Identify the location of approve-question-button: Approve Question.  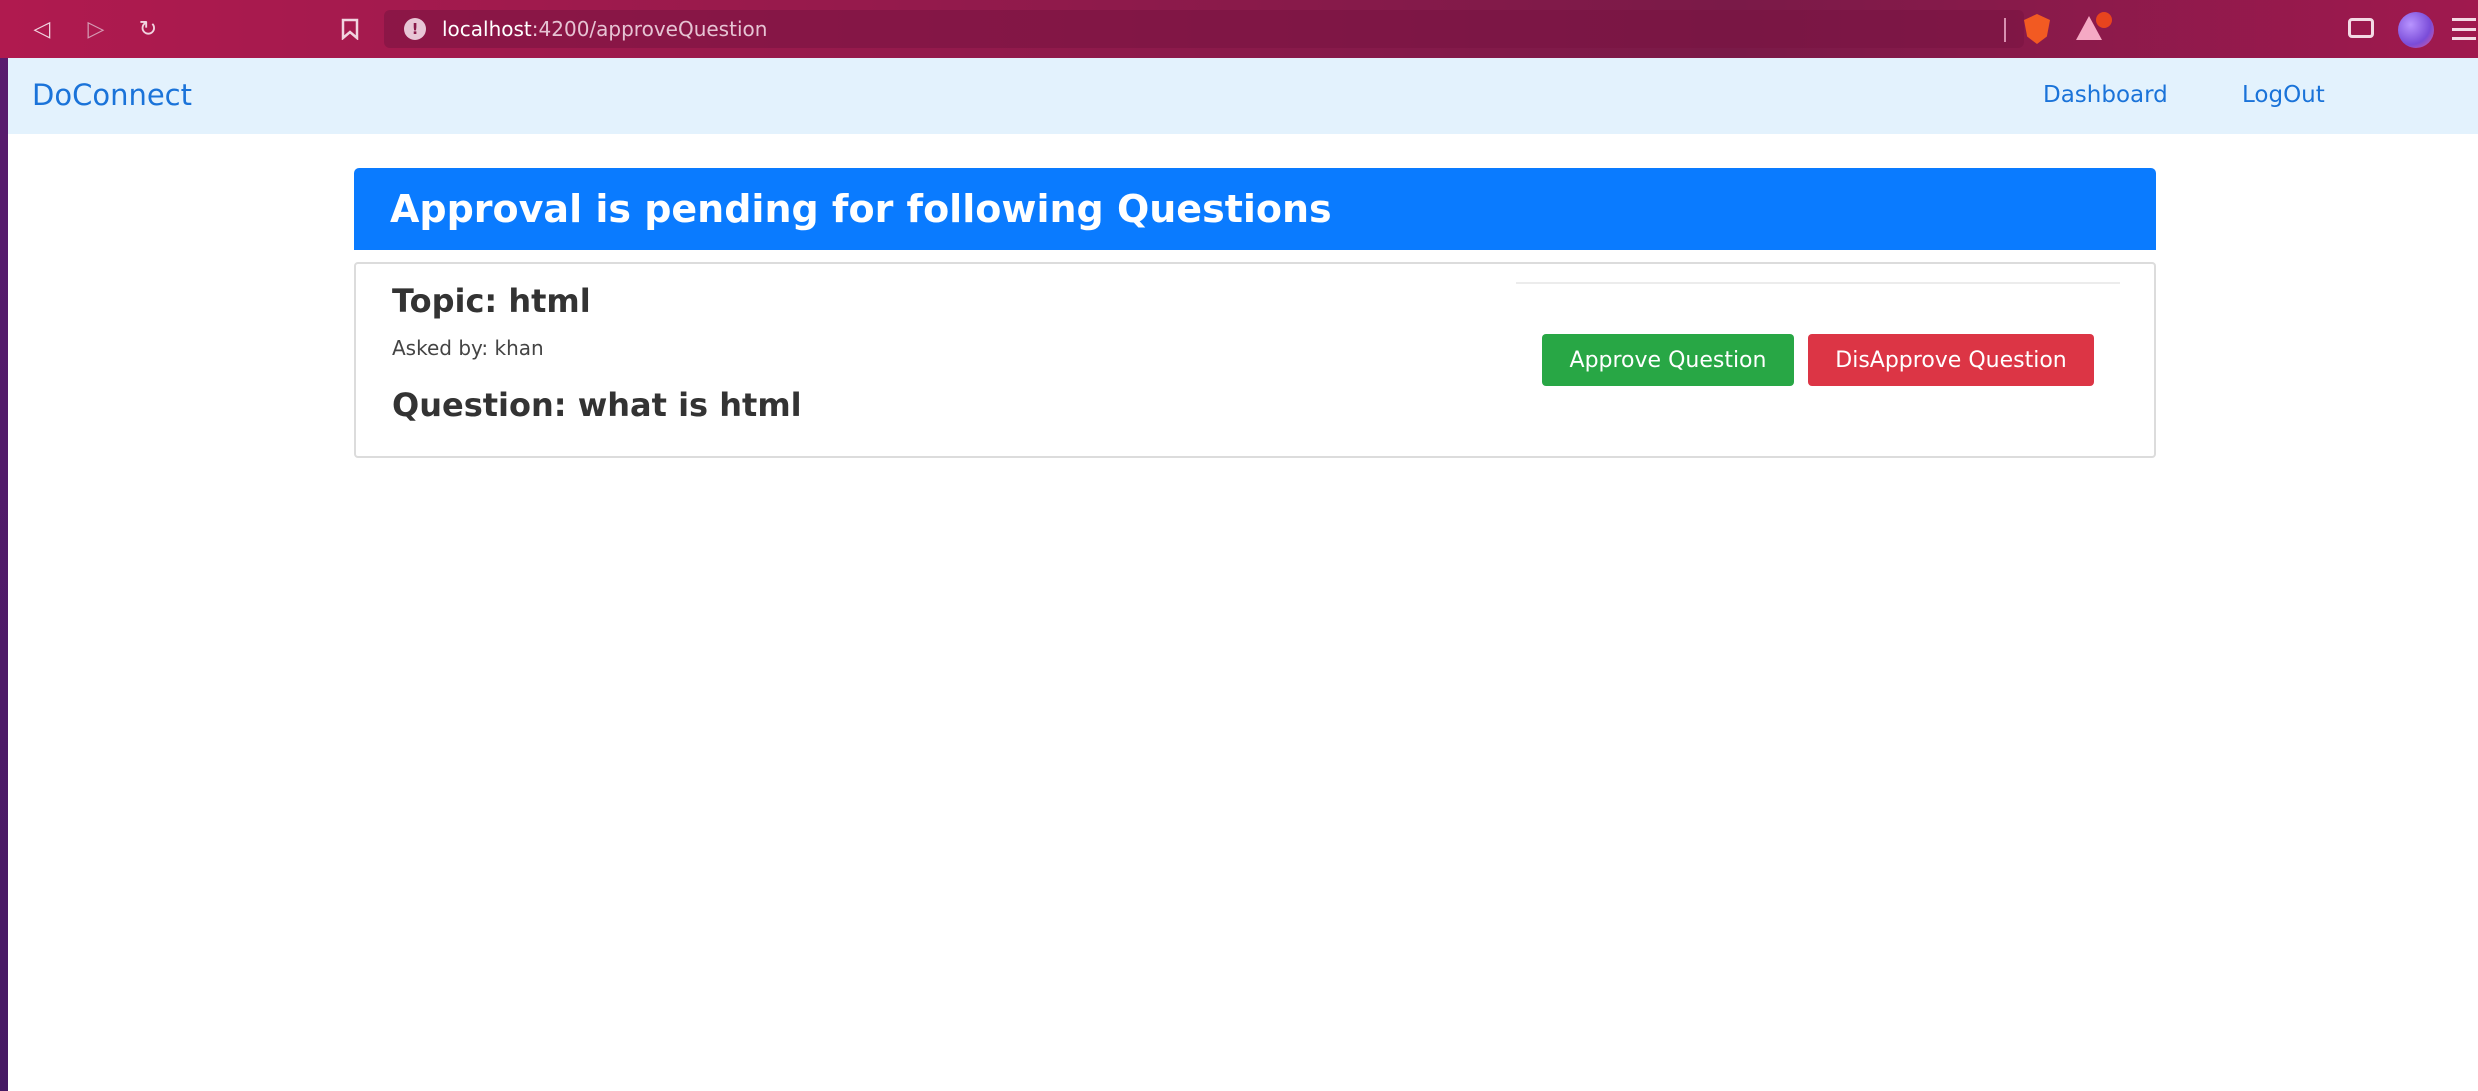
(1668, 360).